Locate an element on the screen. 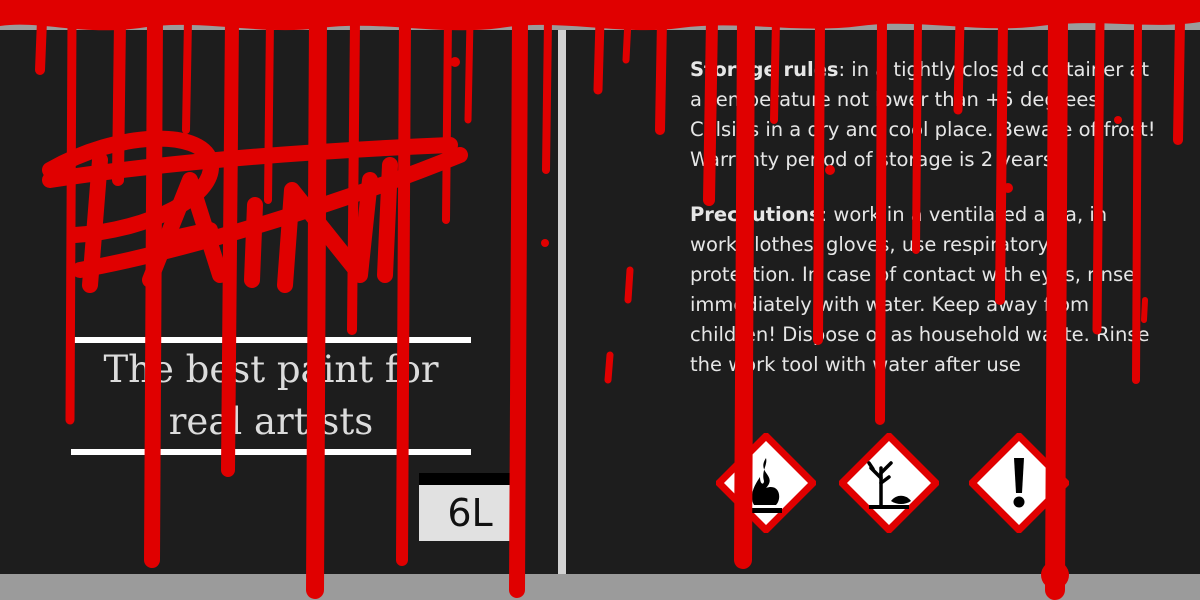 The image size is (1200, 600). tagline-text: The best paint for real artists is located at coordinates (271, 395).